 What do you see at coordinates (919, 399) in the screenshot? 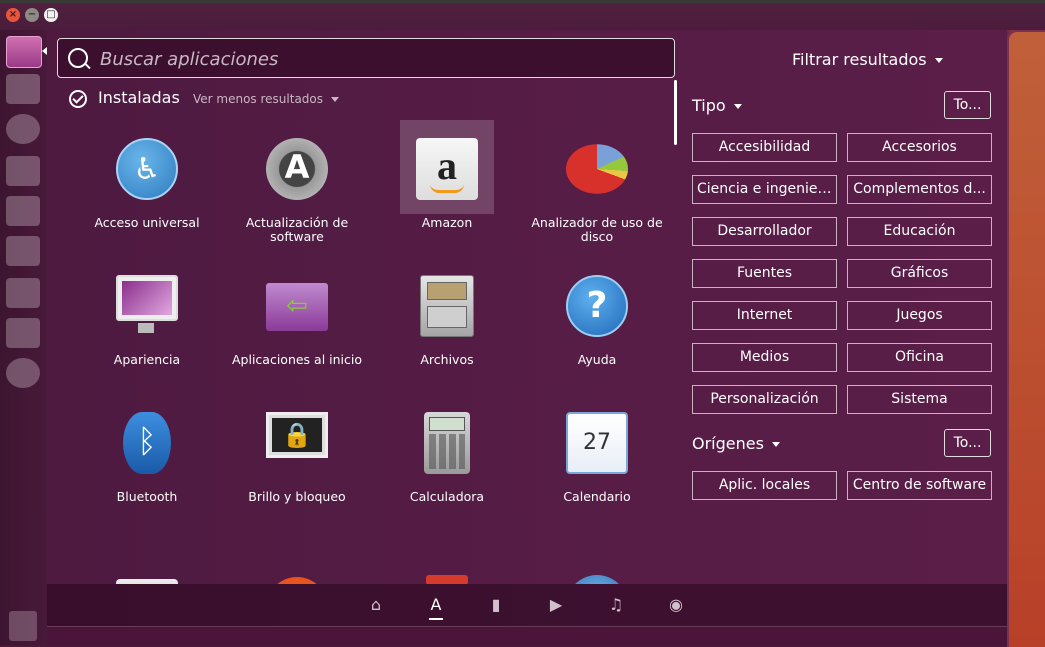
I see `filter-sistema: Sistema` at bounding box center [919, 399].